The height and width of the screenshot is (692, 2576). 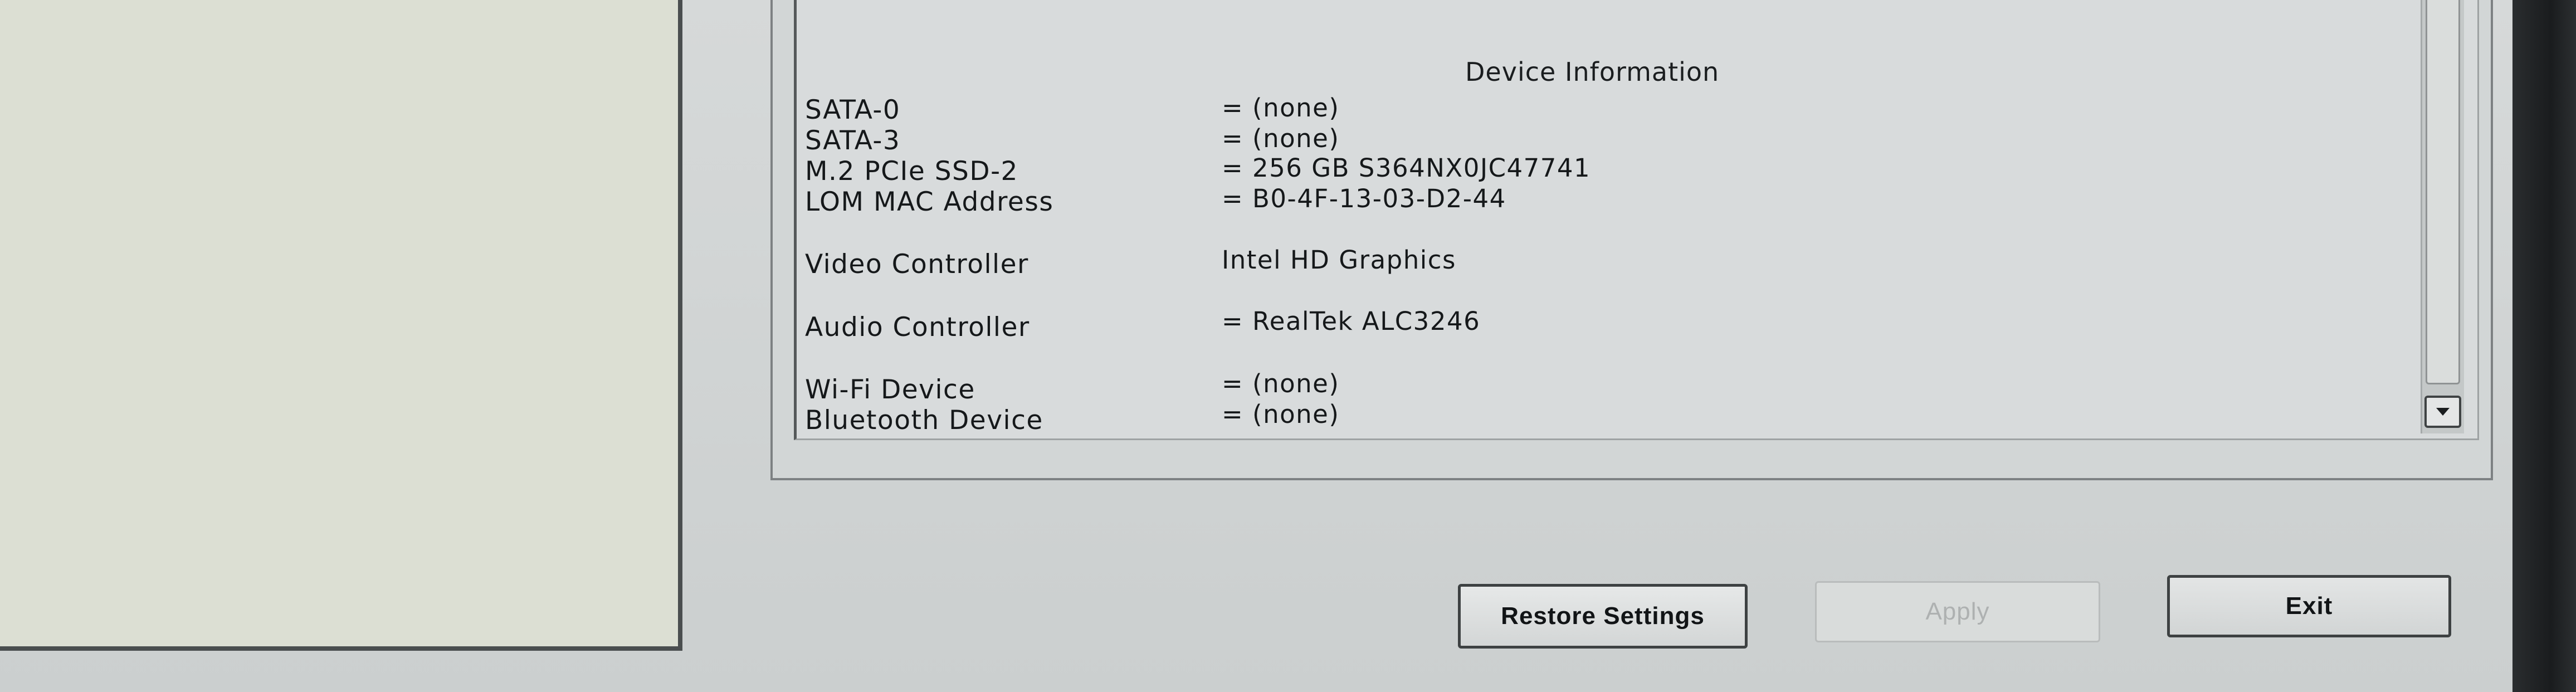 What do you see at coordinates (1281, 383) in the screenshot?
I see `row-value-wifi: = (none)` at bounding box center [1281, 383].